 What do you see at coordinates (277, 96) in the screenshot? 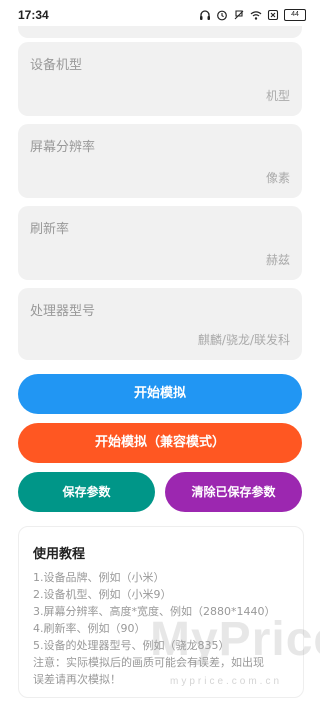
I see `field-placeholder: 机型` at bounding box center [277, 96].